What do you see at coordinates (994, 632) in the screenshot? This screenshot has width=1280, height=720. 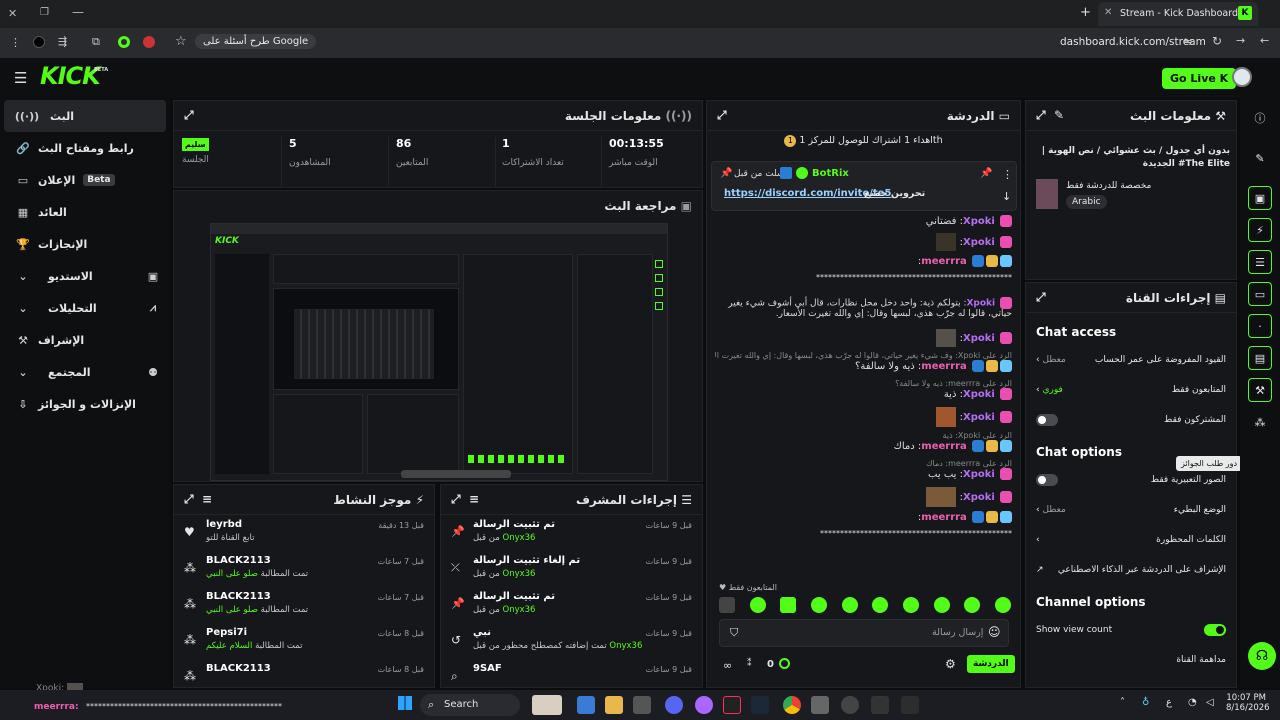 I see `emoji-icon: ☺` at bounding box center [994, 632].